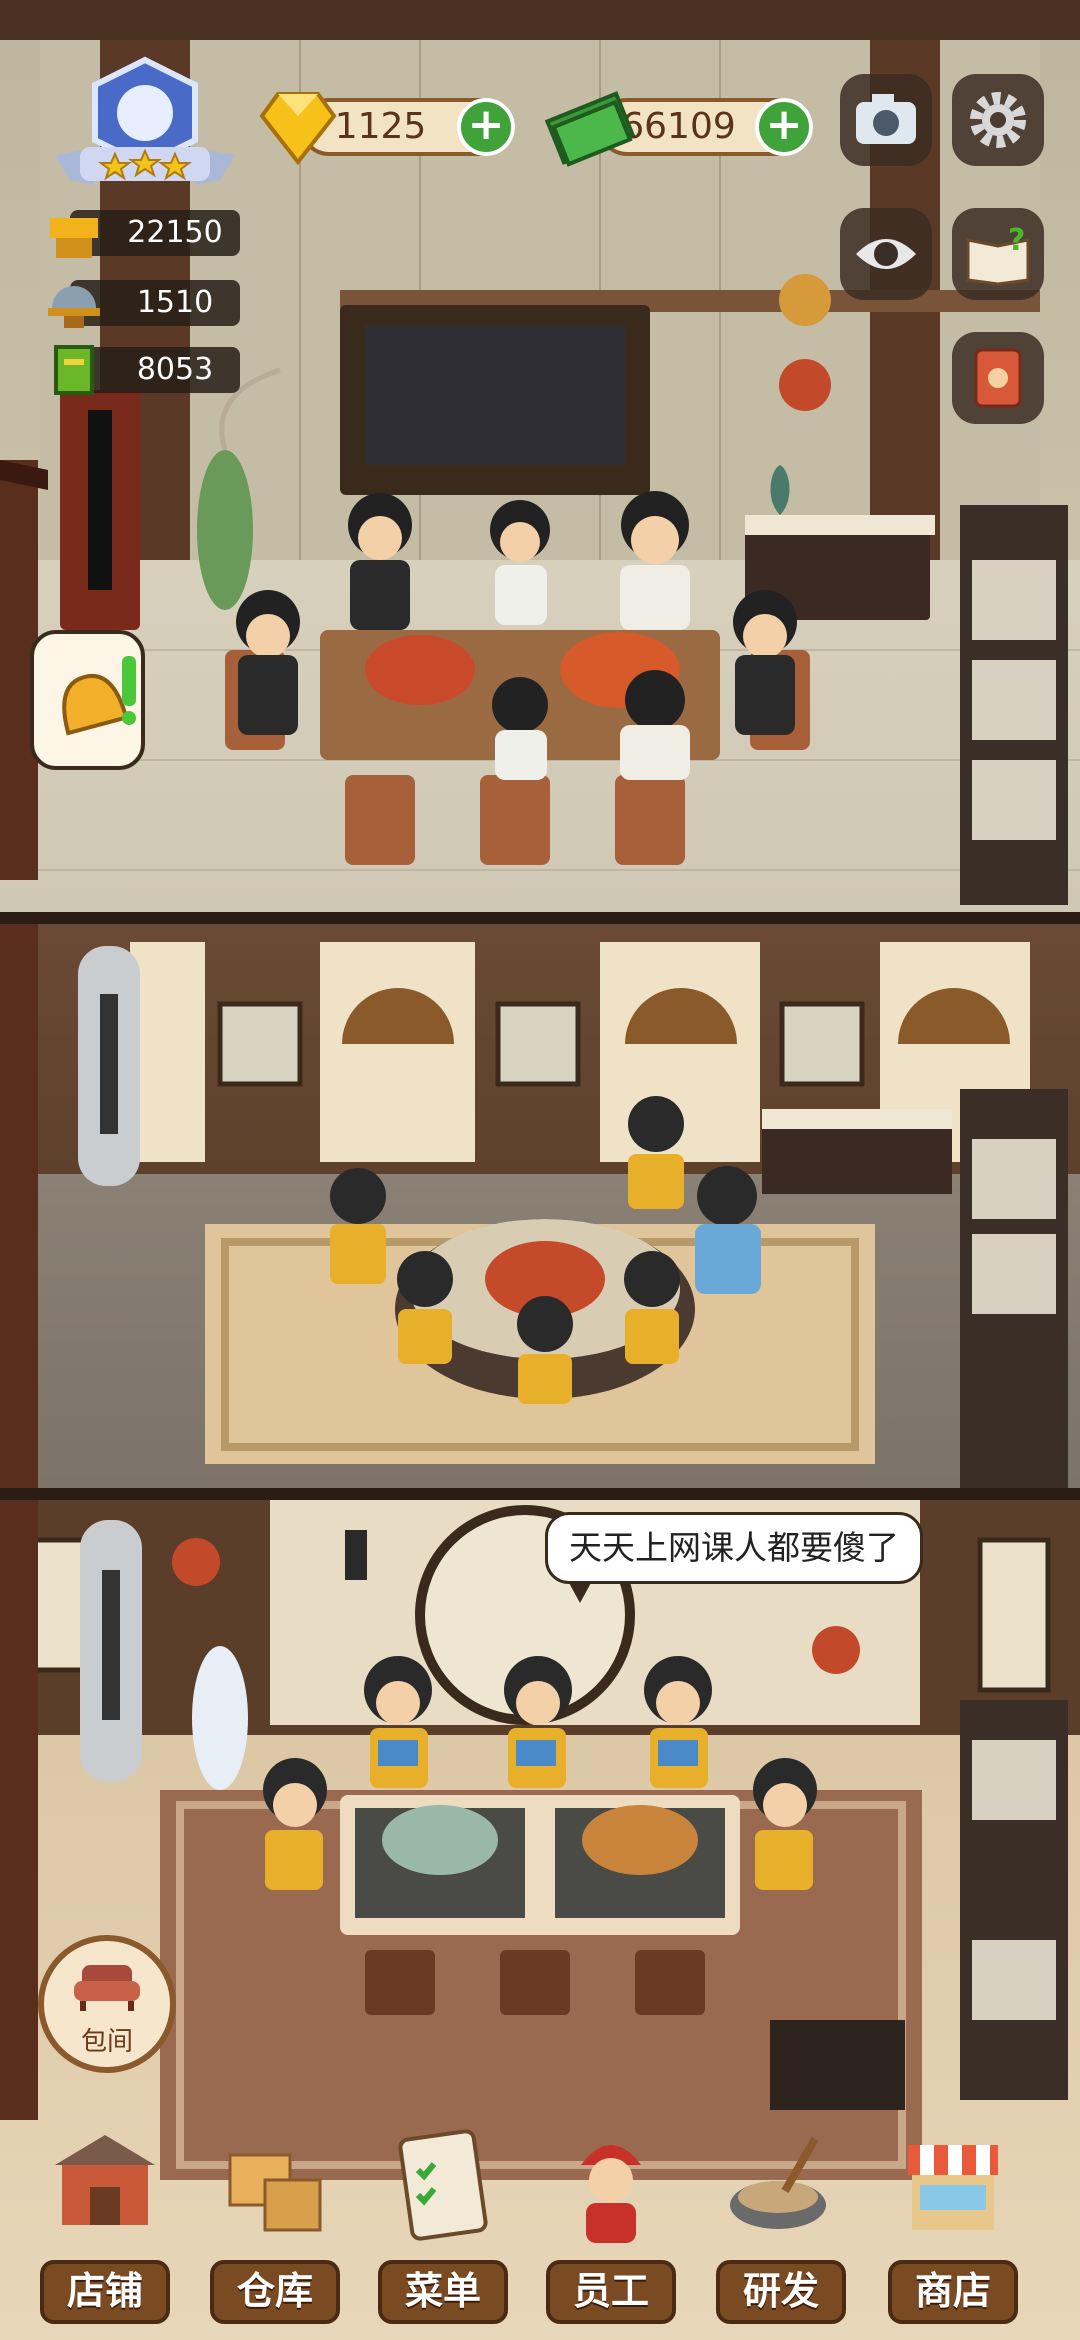 This screenshot has width=1080, height=2340. I want to click on nav-warehouse-label: 仓库, so click(275, 2292).